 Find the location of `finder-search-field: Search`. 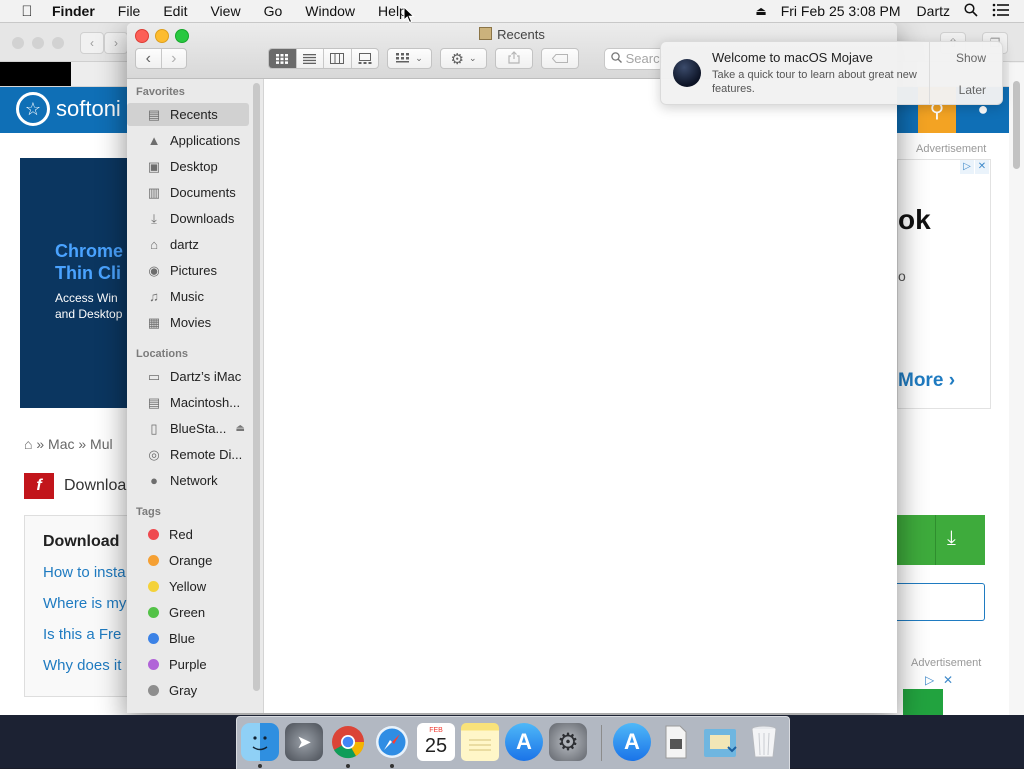

finder-search-field: Search is located at coordinates (634, 59).